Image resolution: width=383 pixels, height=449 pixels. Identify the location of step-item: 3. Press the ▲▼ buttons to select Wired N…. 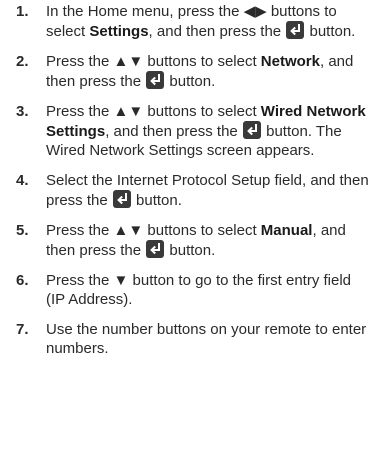
(191, 131).